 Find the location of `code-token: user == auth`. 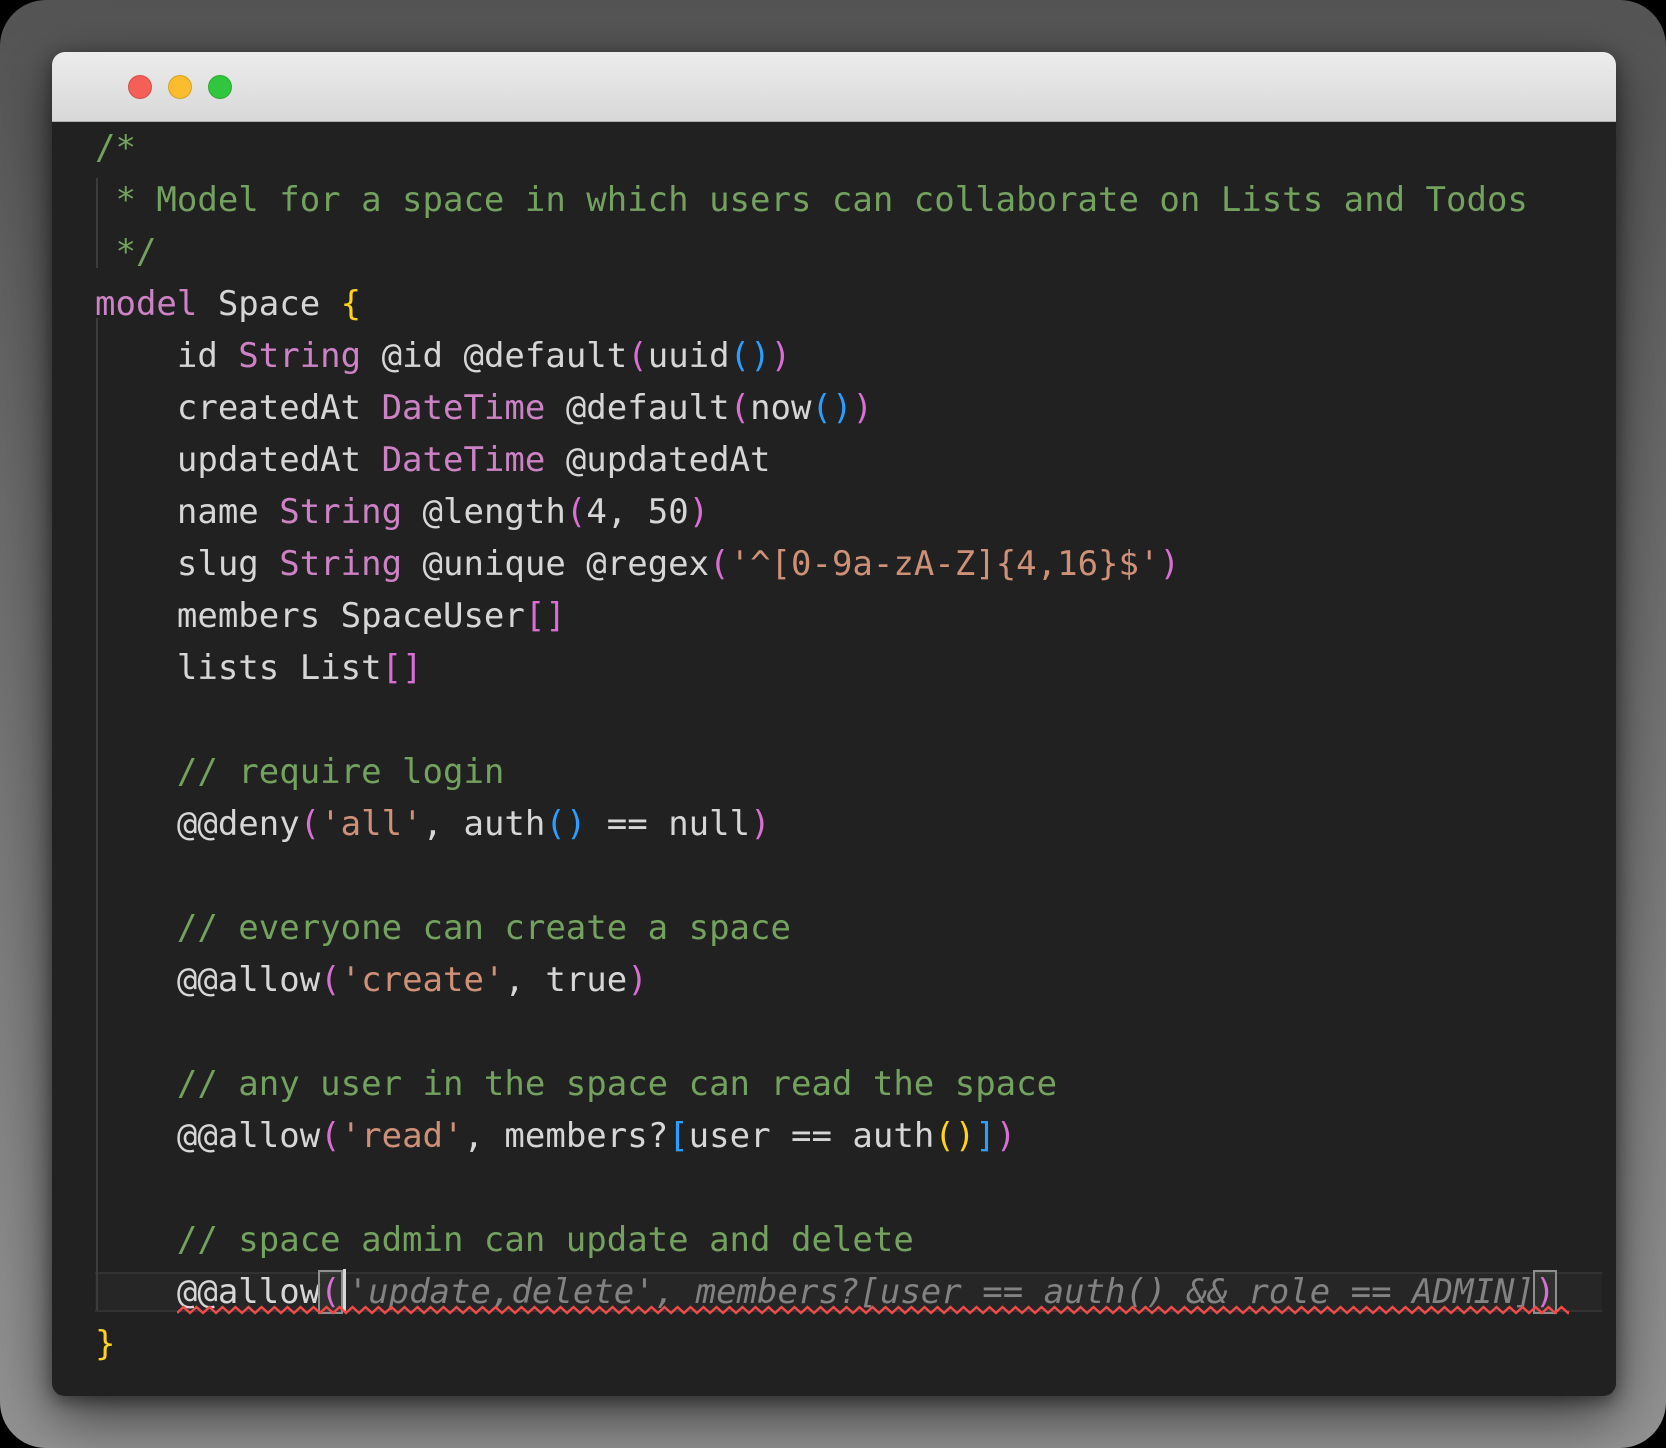

code-token: user == auth is located at coordinates (811, 1136).